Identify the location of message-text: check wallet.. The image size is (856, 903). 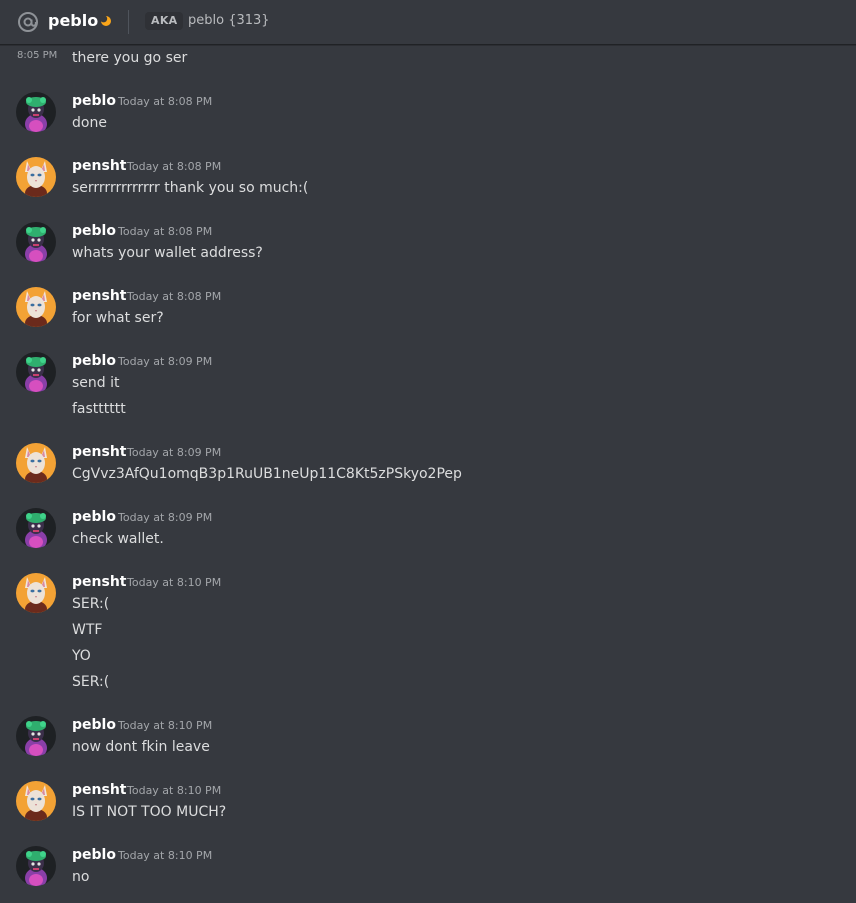
(118, 539).